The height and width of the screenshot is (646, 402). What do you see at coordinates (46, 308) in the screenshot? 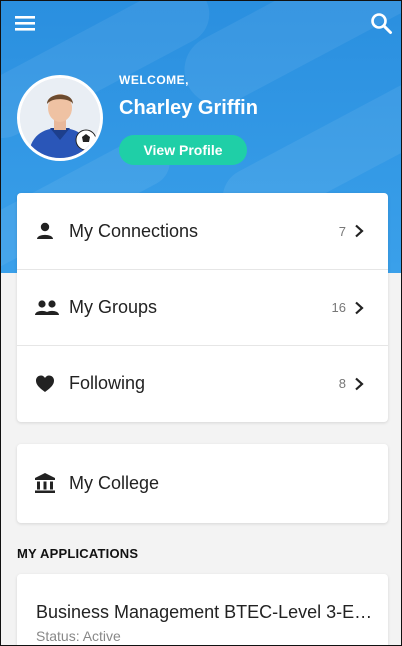
I see `group-icon` at bounding box center [46, 308].